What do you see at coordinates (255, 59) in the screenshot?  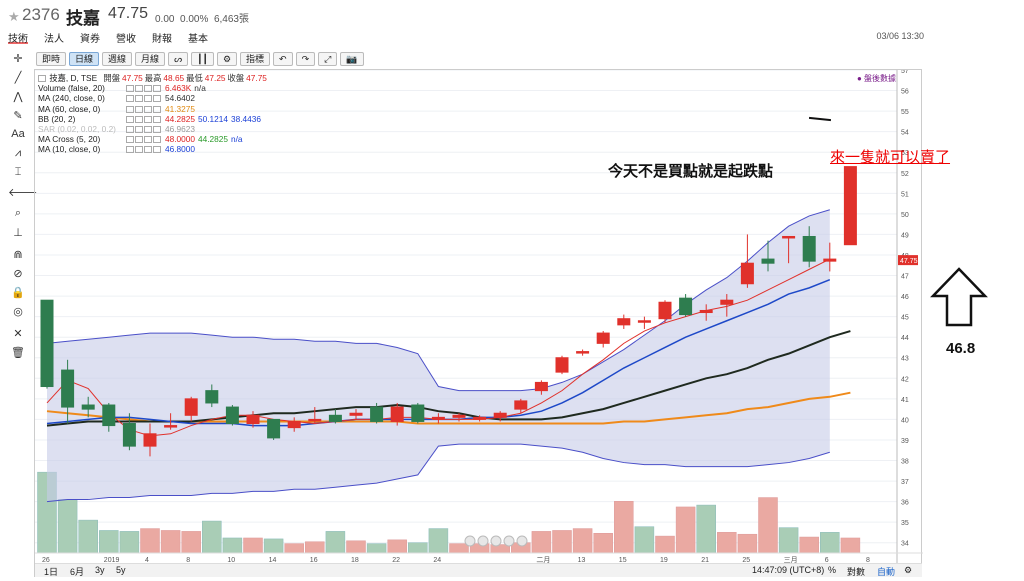 I see `toolbar-button-7: 指標` at bounding box center [255, 59].